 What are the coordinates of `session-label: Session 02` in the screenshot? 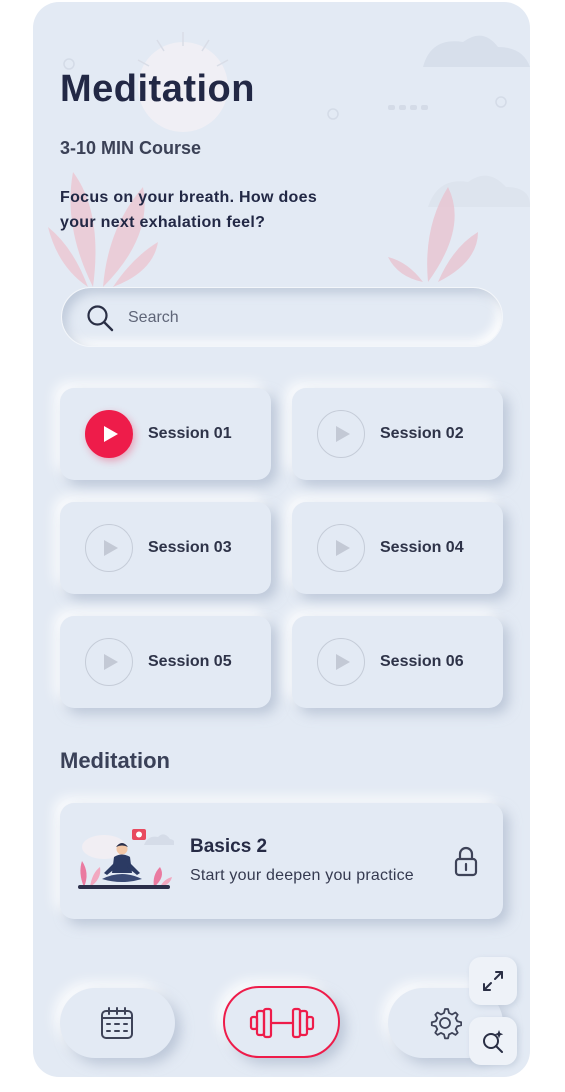 It's located at (422, 433).